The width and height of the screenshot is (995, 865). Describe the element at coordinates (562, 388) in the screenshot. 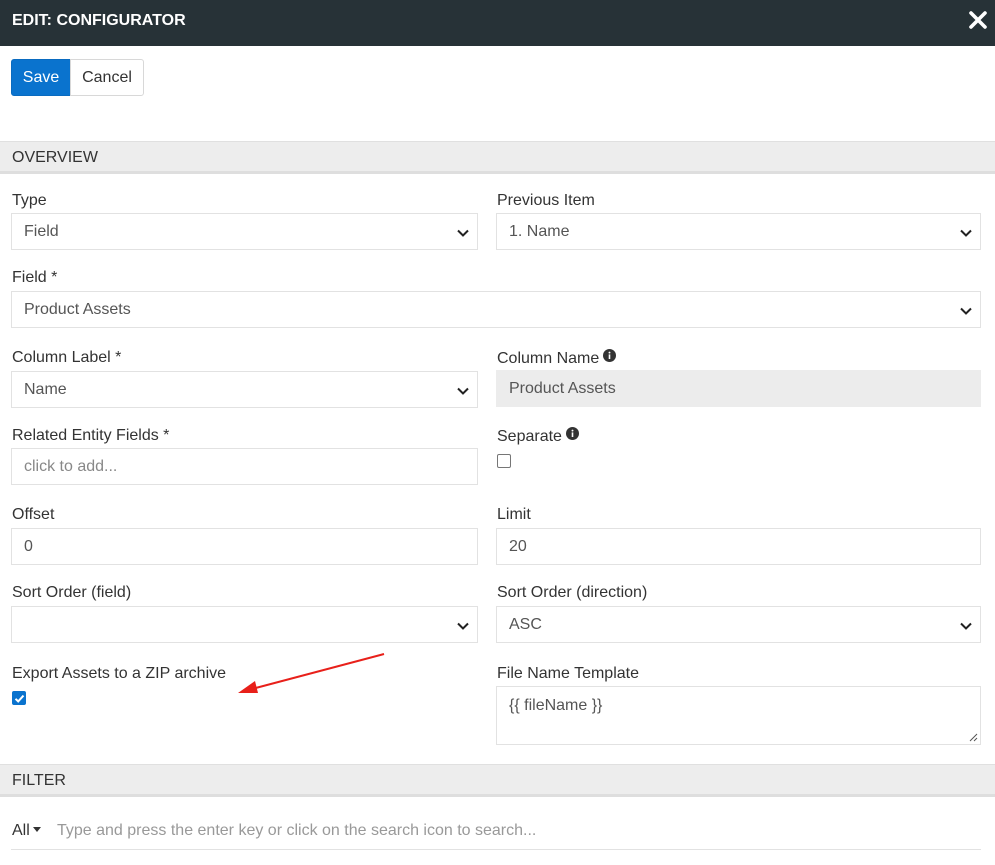

I see `column-name-value: Product Assets` at that location.